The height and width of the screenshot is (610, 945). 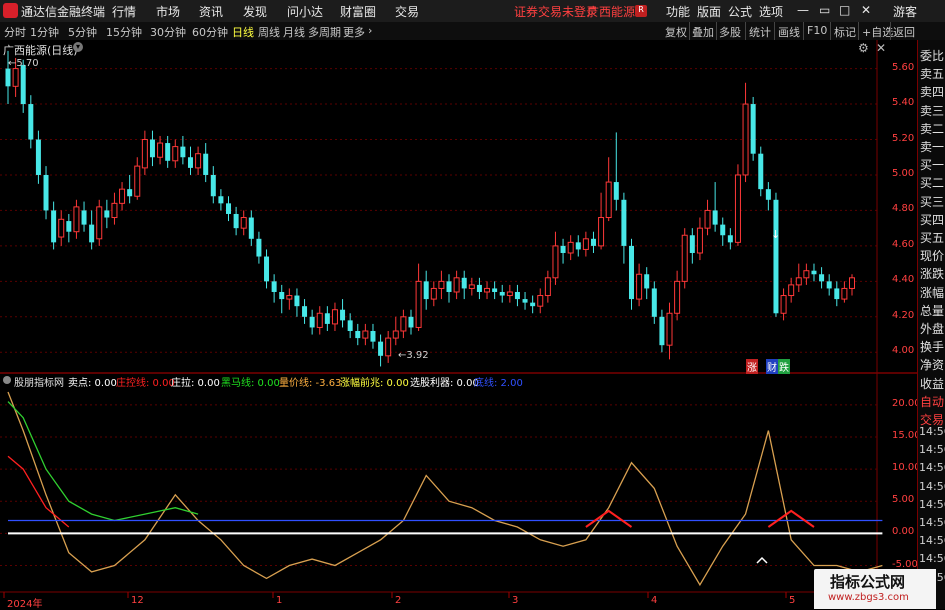 What do you see at coordinates (243, 32) in the screenshot?
I see `period-tab-daily: 日线` at bounding box center [243, 32].